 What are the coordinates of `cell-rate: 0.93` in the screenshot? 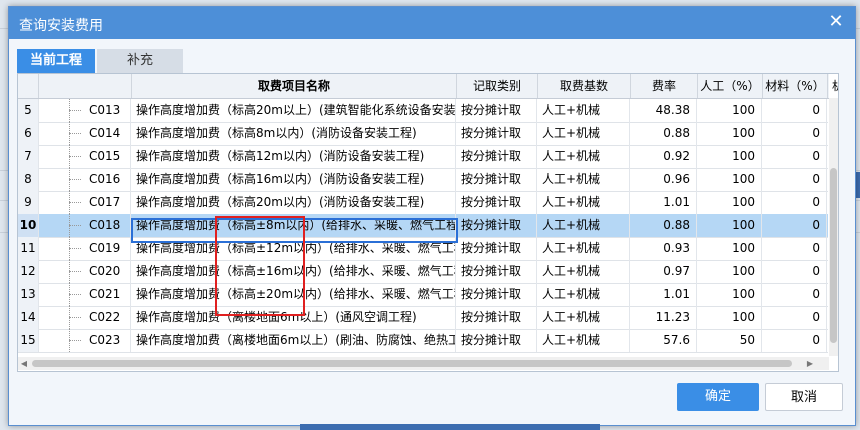 It's located at (664, 248).